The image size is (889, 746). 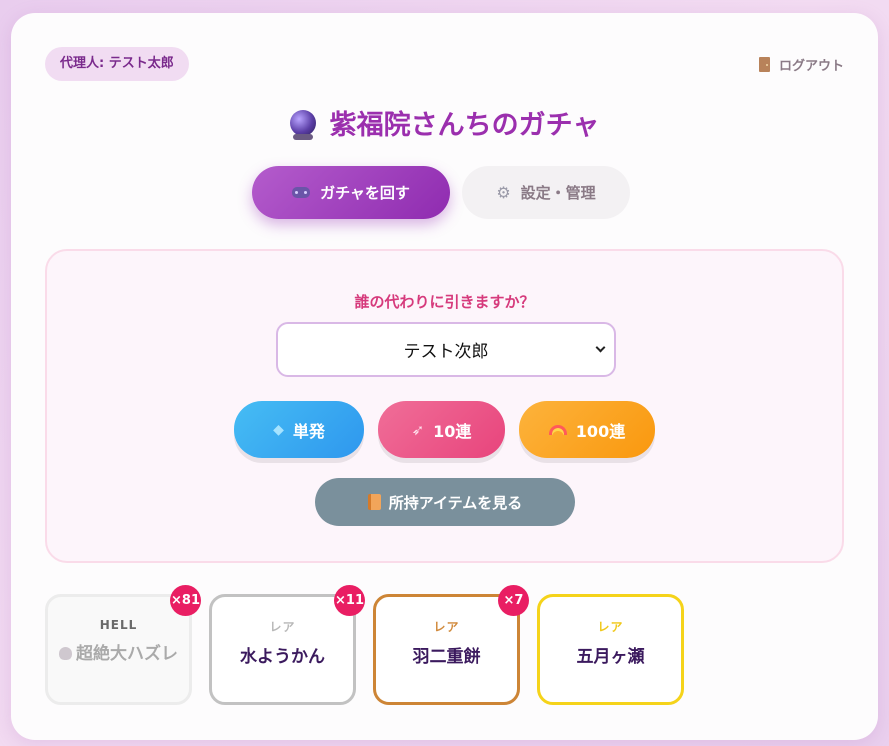 I want to click on door-icon, so click(x=764, y=64).